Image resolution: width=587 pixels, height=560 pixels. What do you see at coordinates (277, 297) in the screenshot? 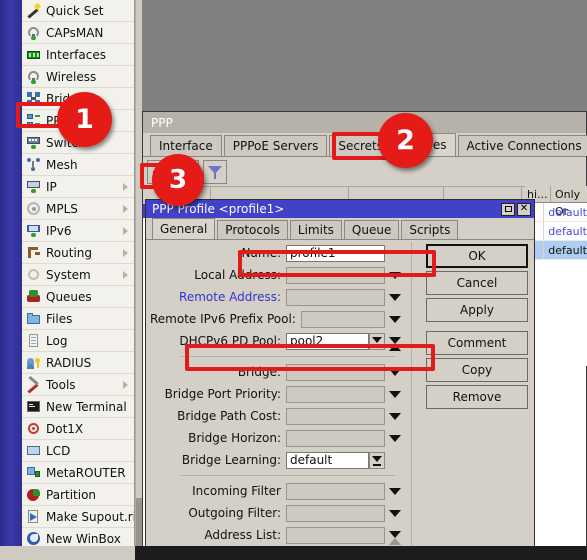
I see `form-row-remote-address: Remote Address:` at bounding box center [277, 297].